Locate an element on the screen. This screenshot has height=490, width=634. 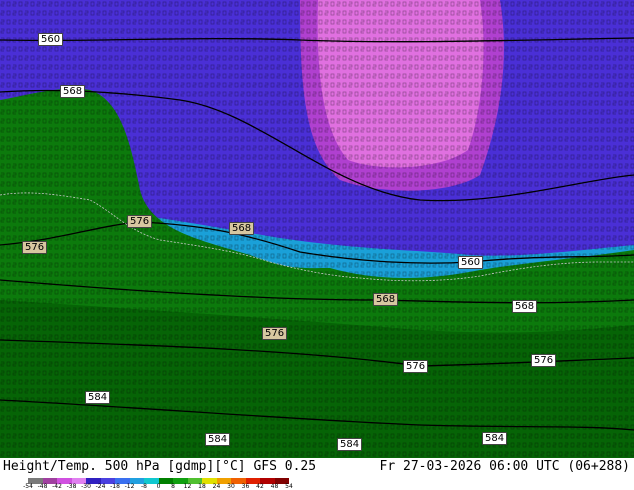
legend-tick-label: 48 is located at coordinates (274, 486).